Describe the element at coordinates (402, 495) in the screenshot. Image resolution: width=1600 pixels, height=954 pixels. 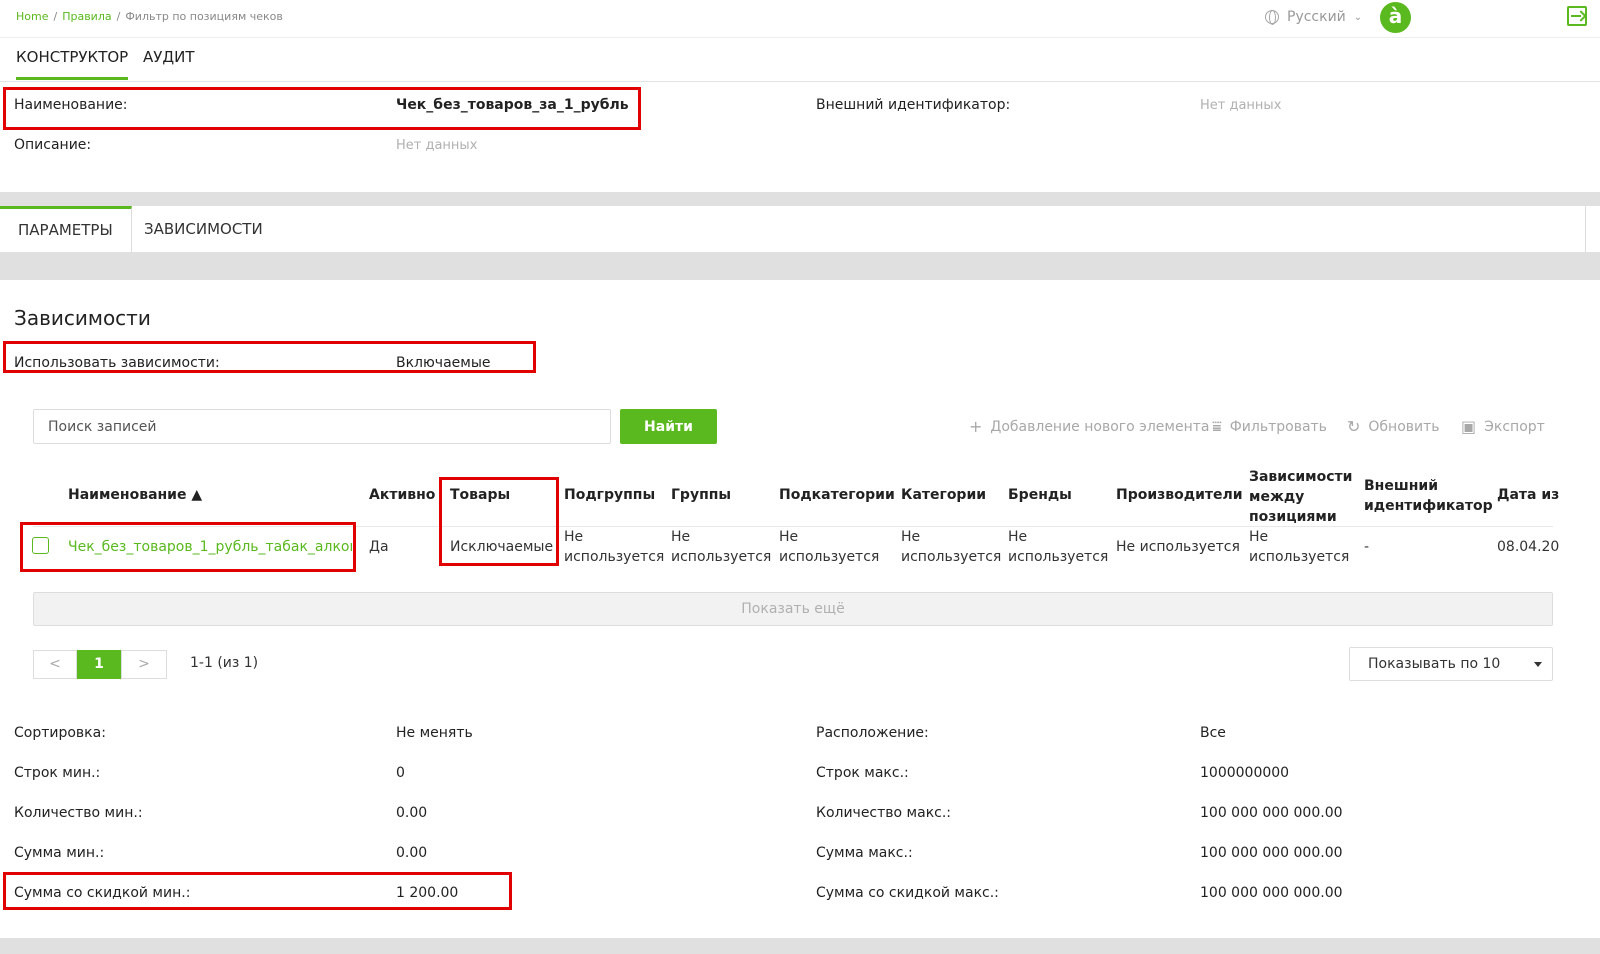
I see `col-active: Активно` at that location.